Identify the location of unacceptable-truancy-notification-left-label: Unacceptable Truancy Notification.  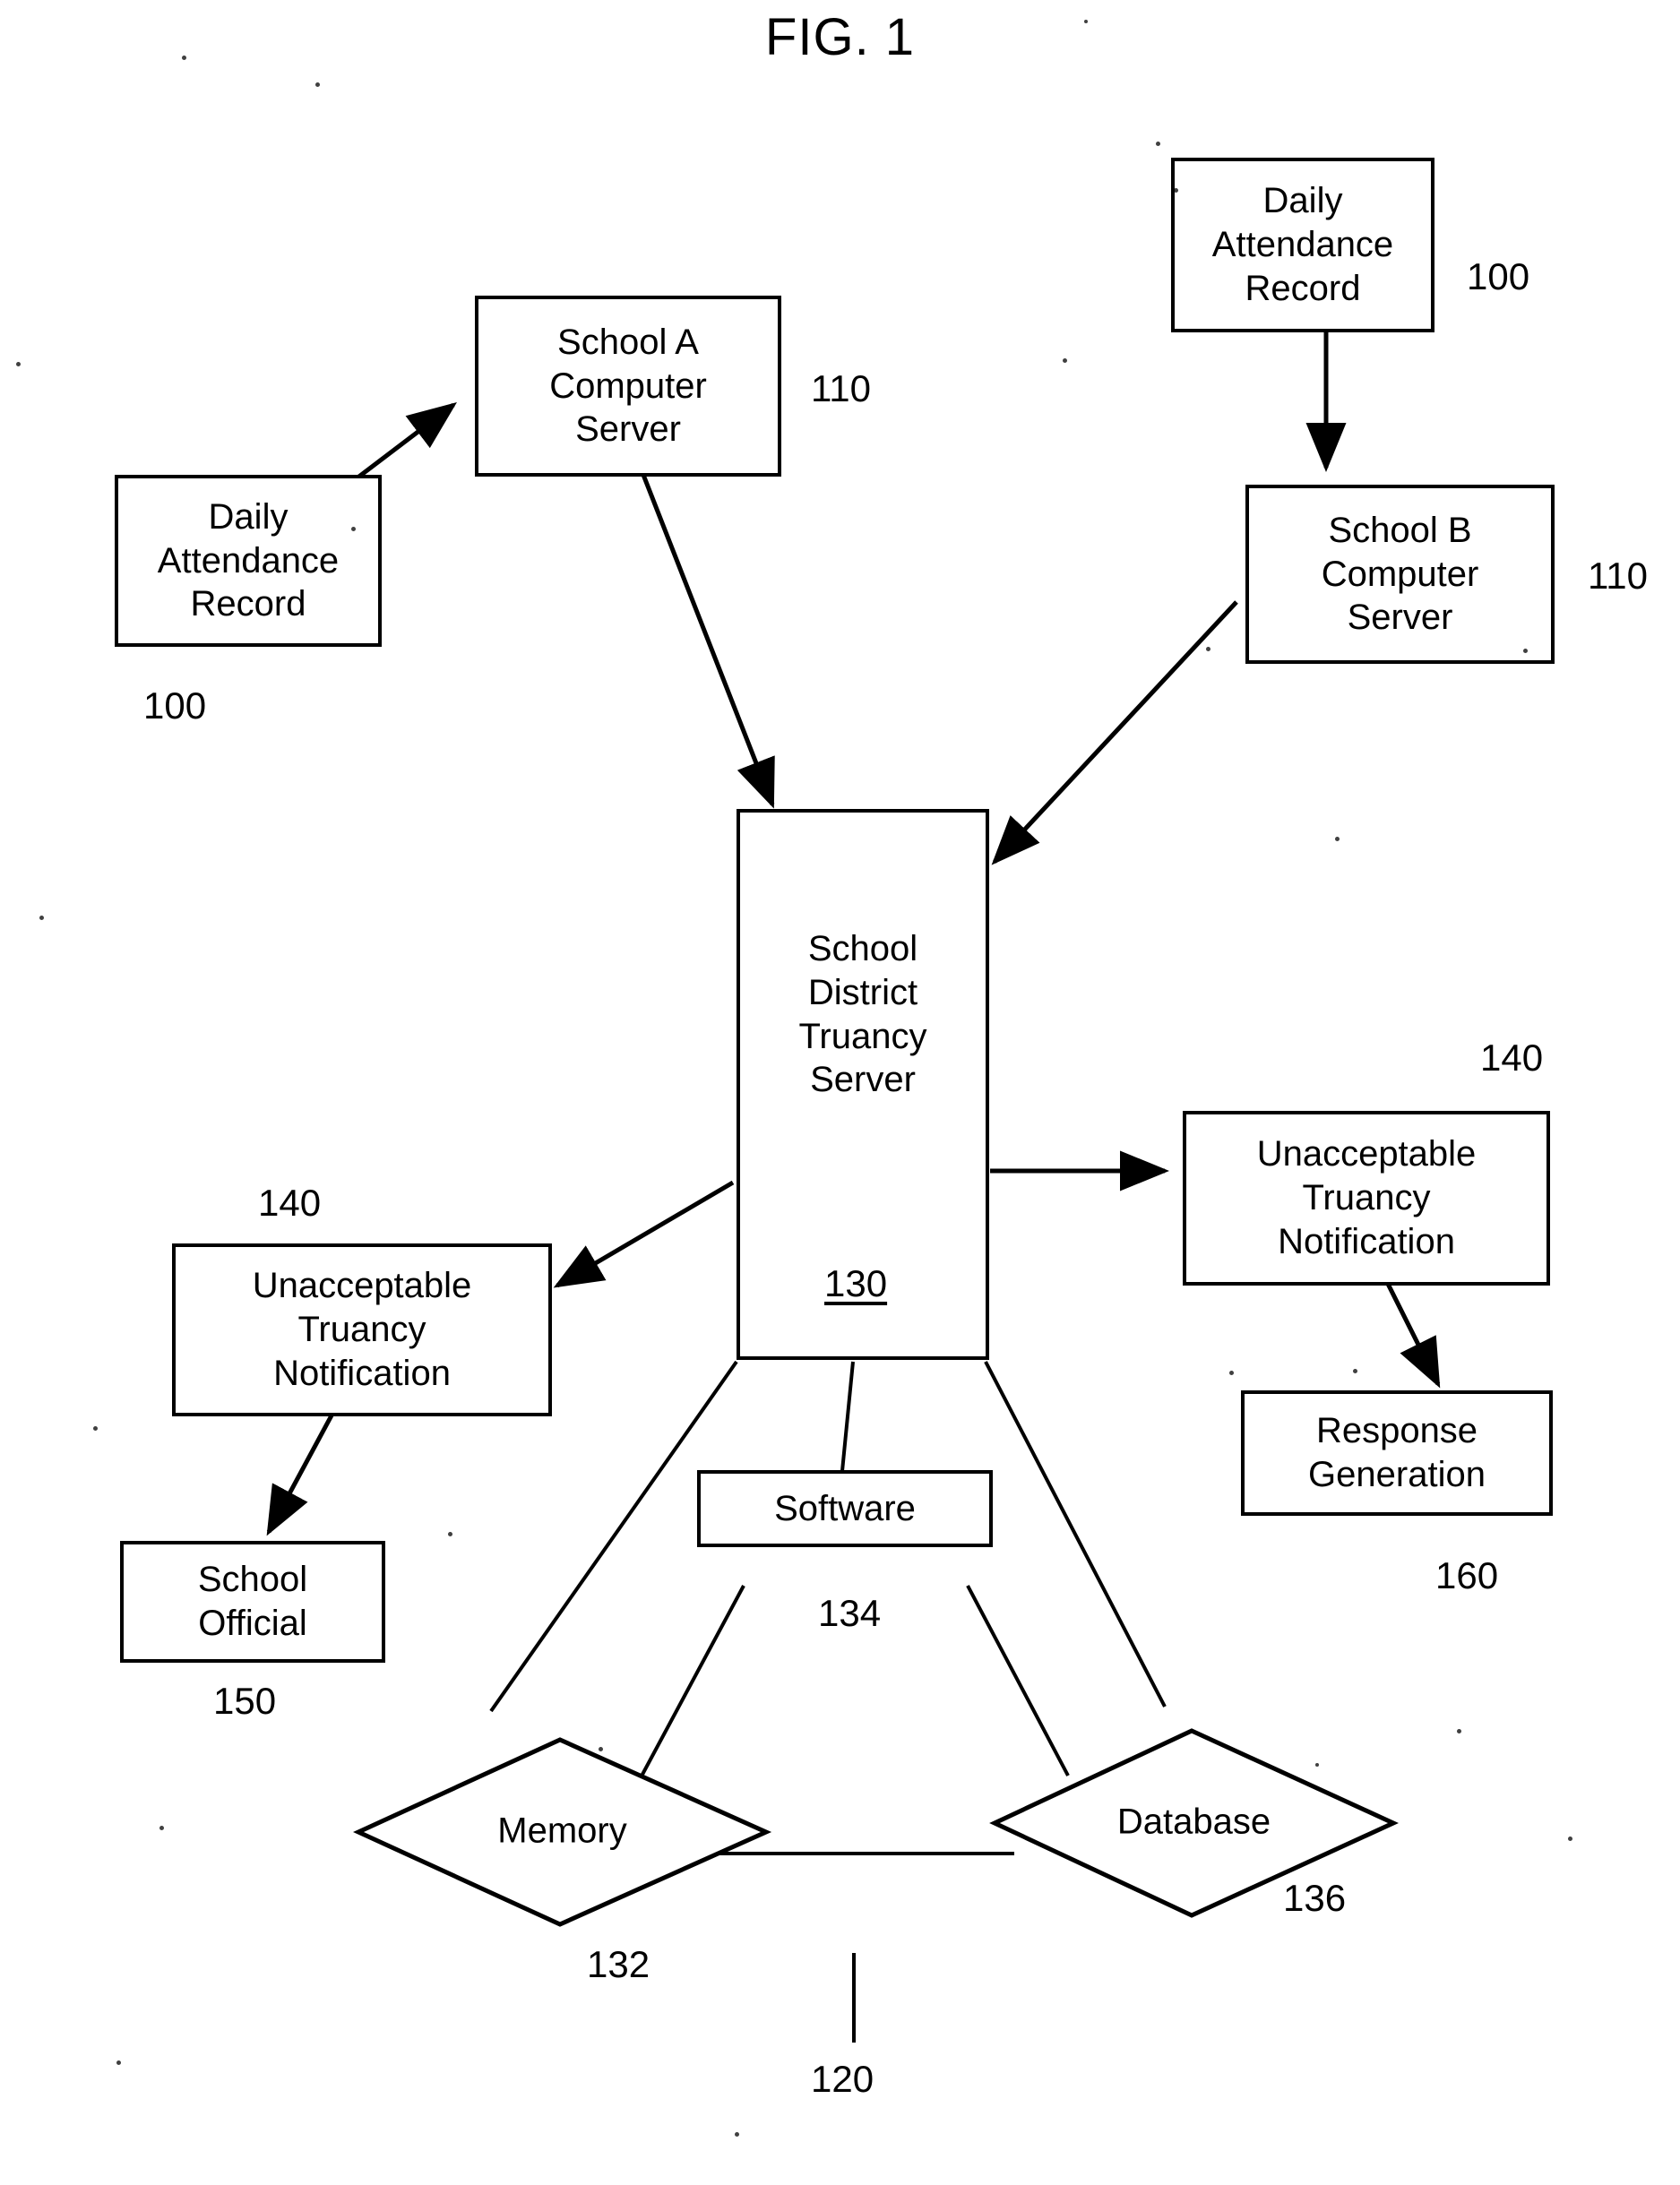
(362, 1329).